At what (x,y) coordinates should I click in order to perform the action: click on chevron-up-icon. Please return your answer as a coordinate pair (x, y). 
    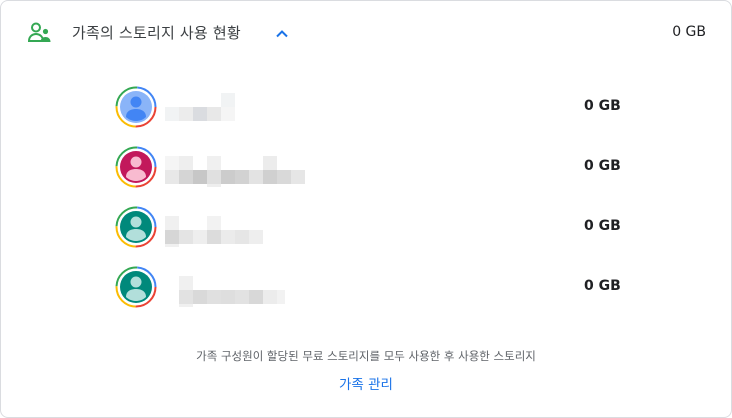
    Looking at the image, I should click on (282, 34).